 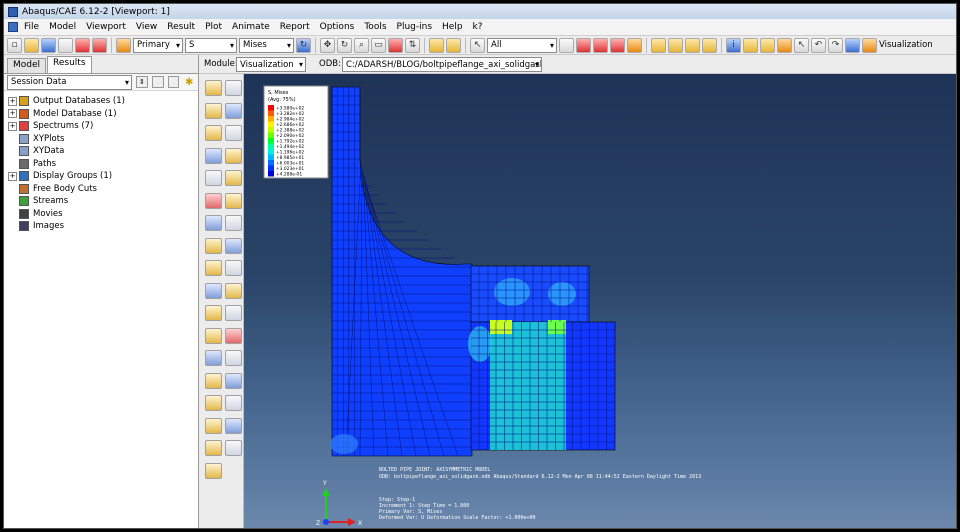 What do you see at coordinates (27, 65) in the screenshot?
I see `tab-model: Model` at bounding box center [27, 65].